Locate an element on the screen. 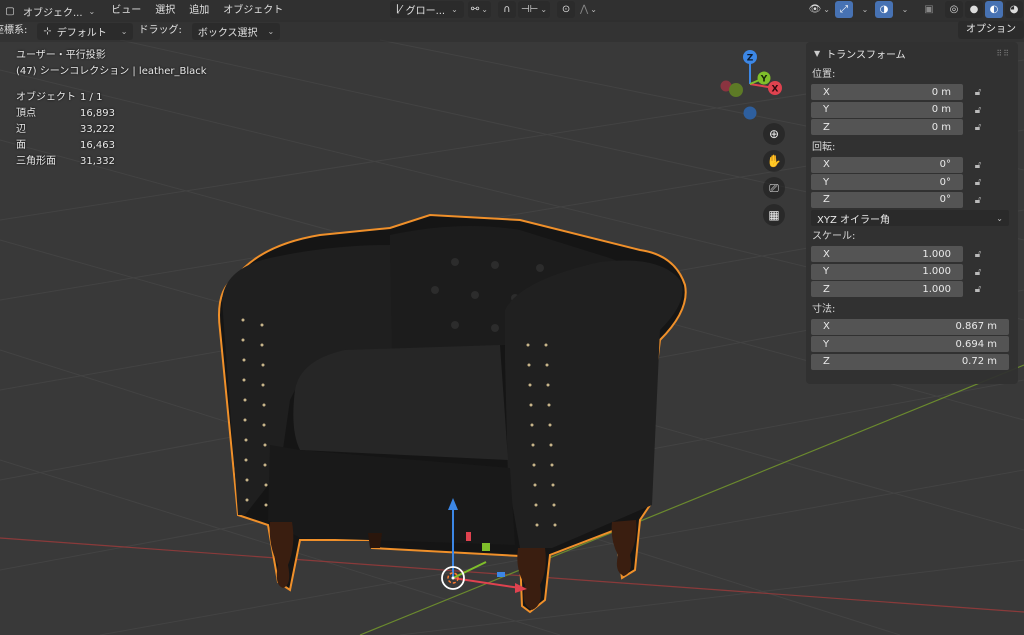 The width and height of the screenshot is (1024, 635). location-z-field: Z 0 m is located at coordinates (887, 127).